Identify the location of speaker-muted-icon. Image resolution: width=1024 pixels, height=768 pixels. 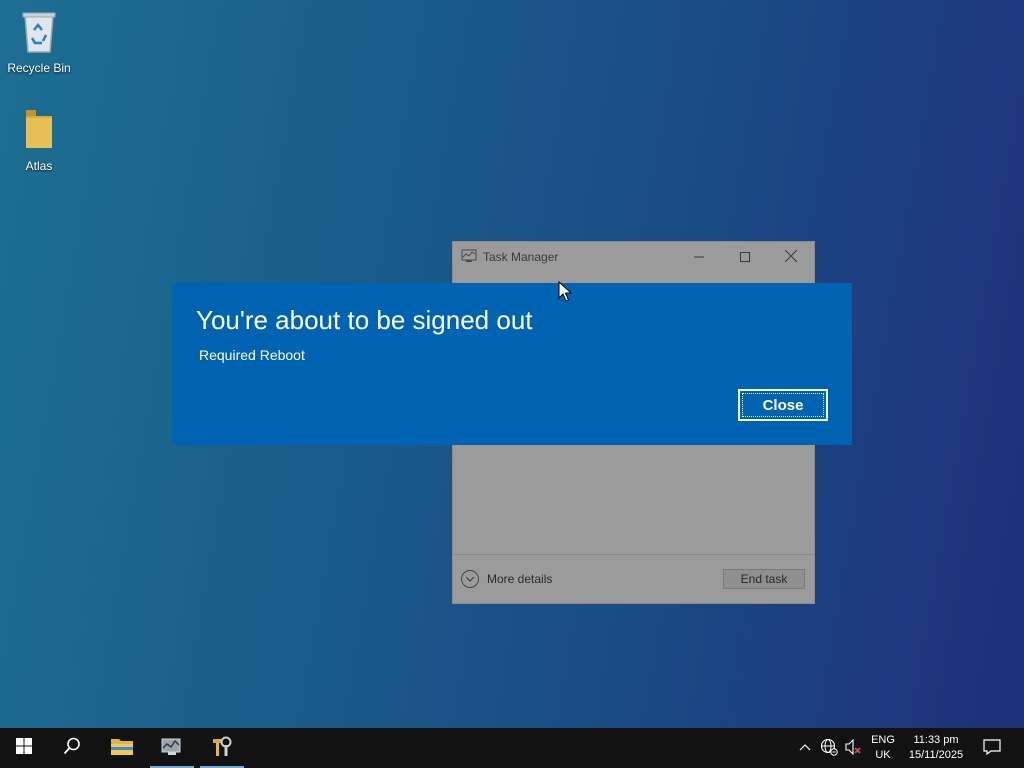
(853, 748).